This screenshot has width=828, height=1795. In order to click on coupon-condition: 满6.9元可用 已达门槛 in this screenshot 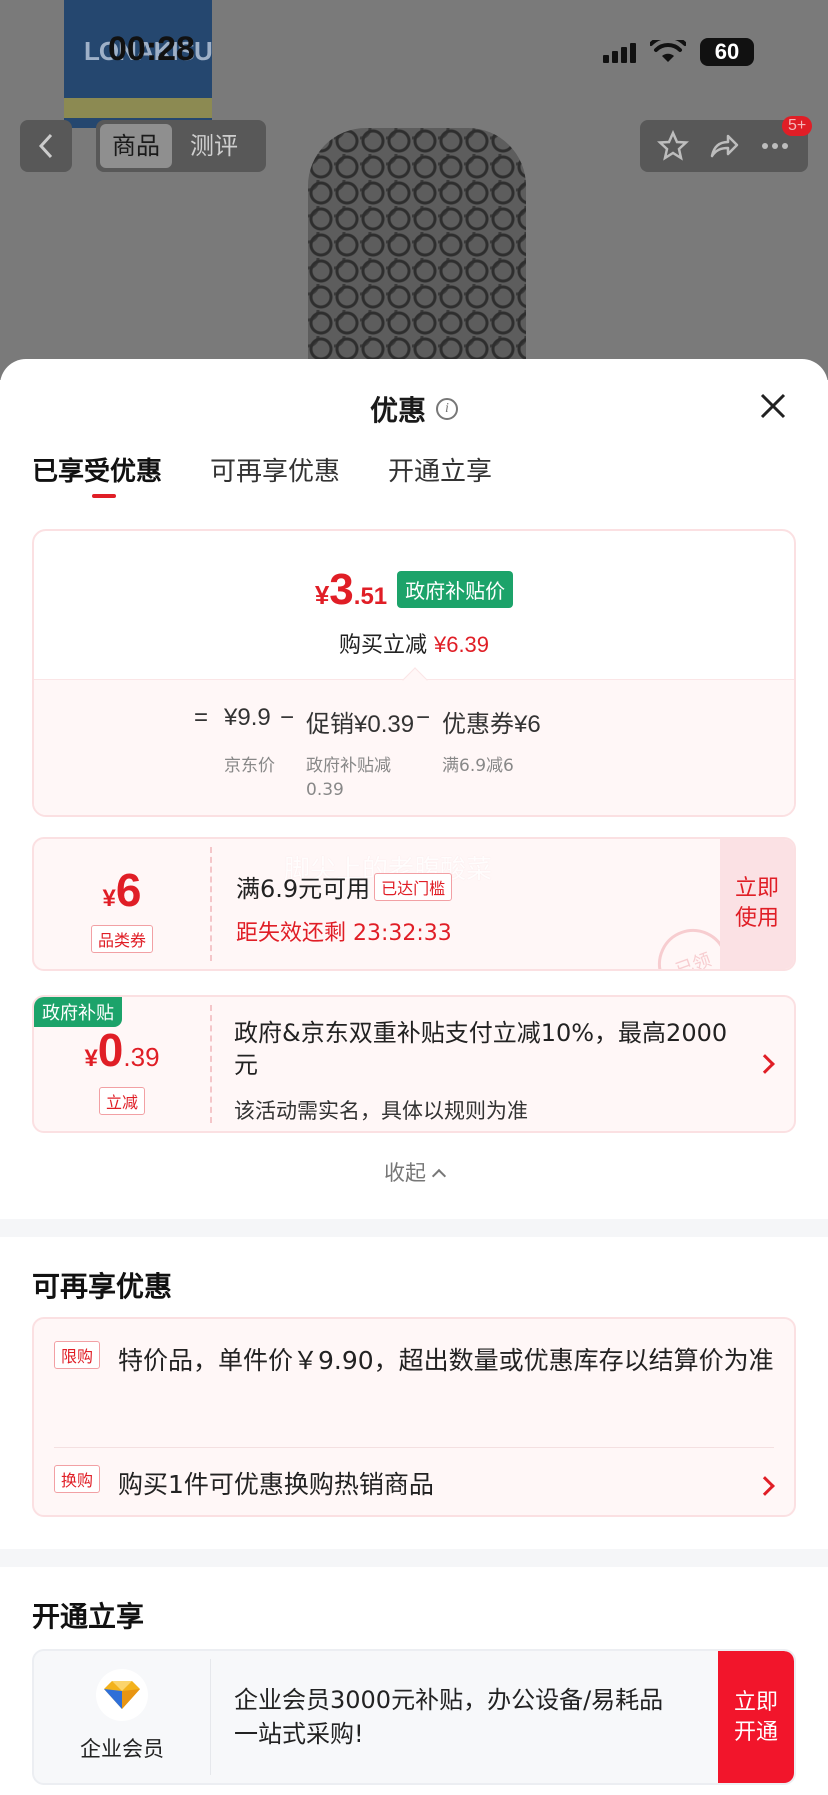, I will do `click(344, 886)`.